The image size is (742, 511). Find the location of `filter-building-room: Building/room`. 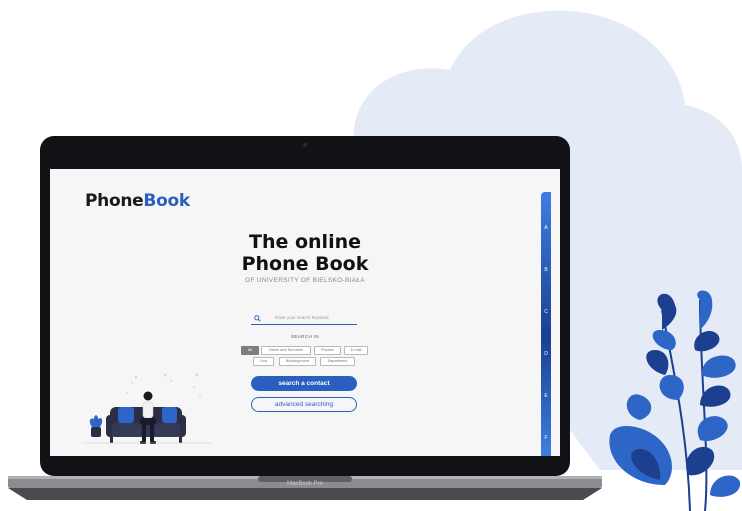

filter-building-room: Building/room is located at coordinates (297, 361).